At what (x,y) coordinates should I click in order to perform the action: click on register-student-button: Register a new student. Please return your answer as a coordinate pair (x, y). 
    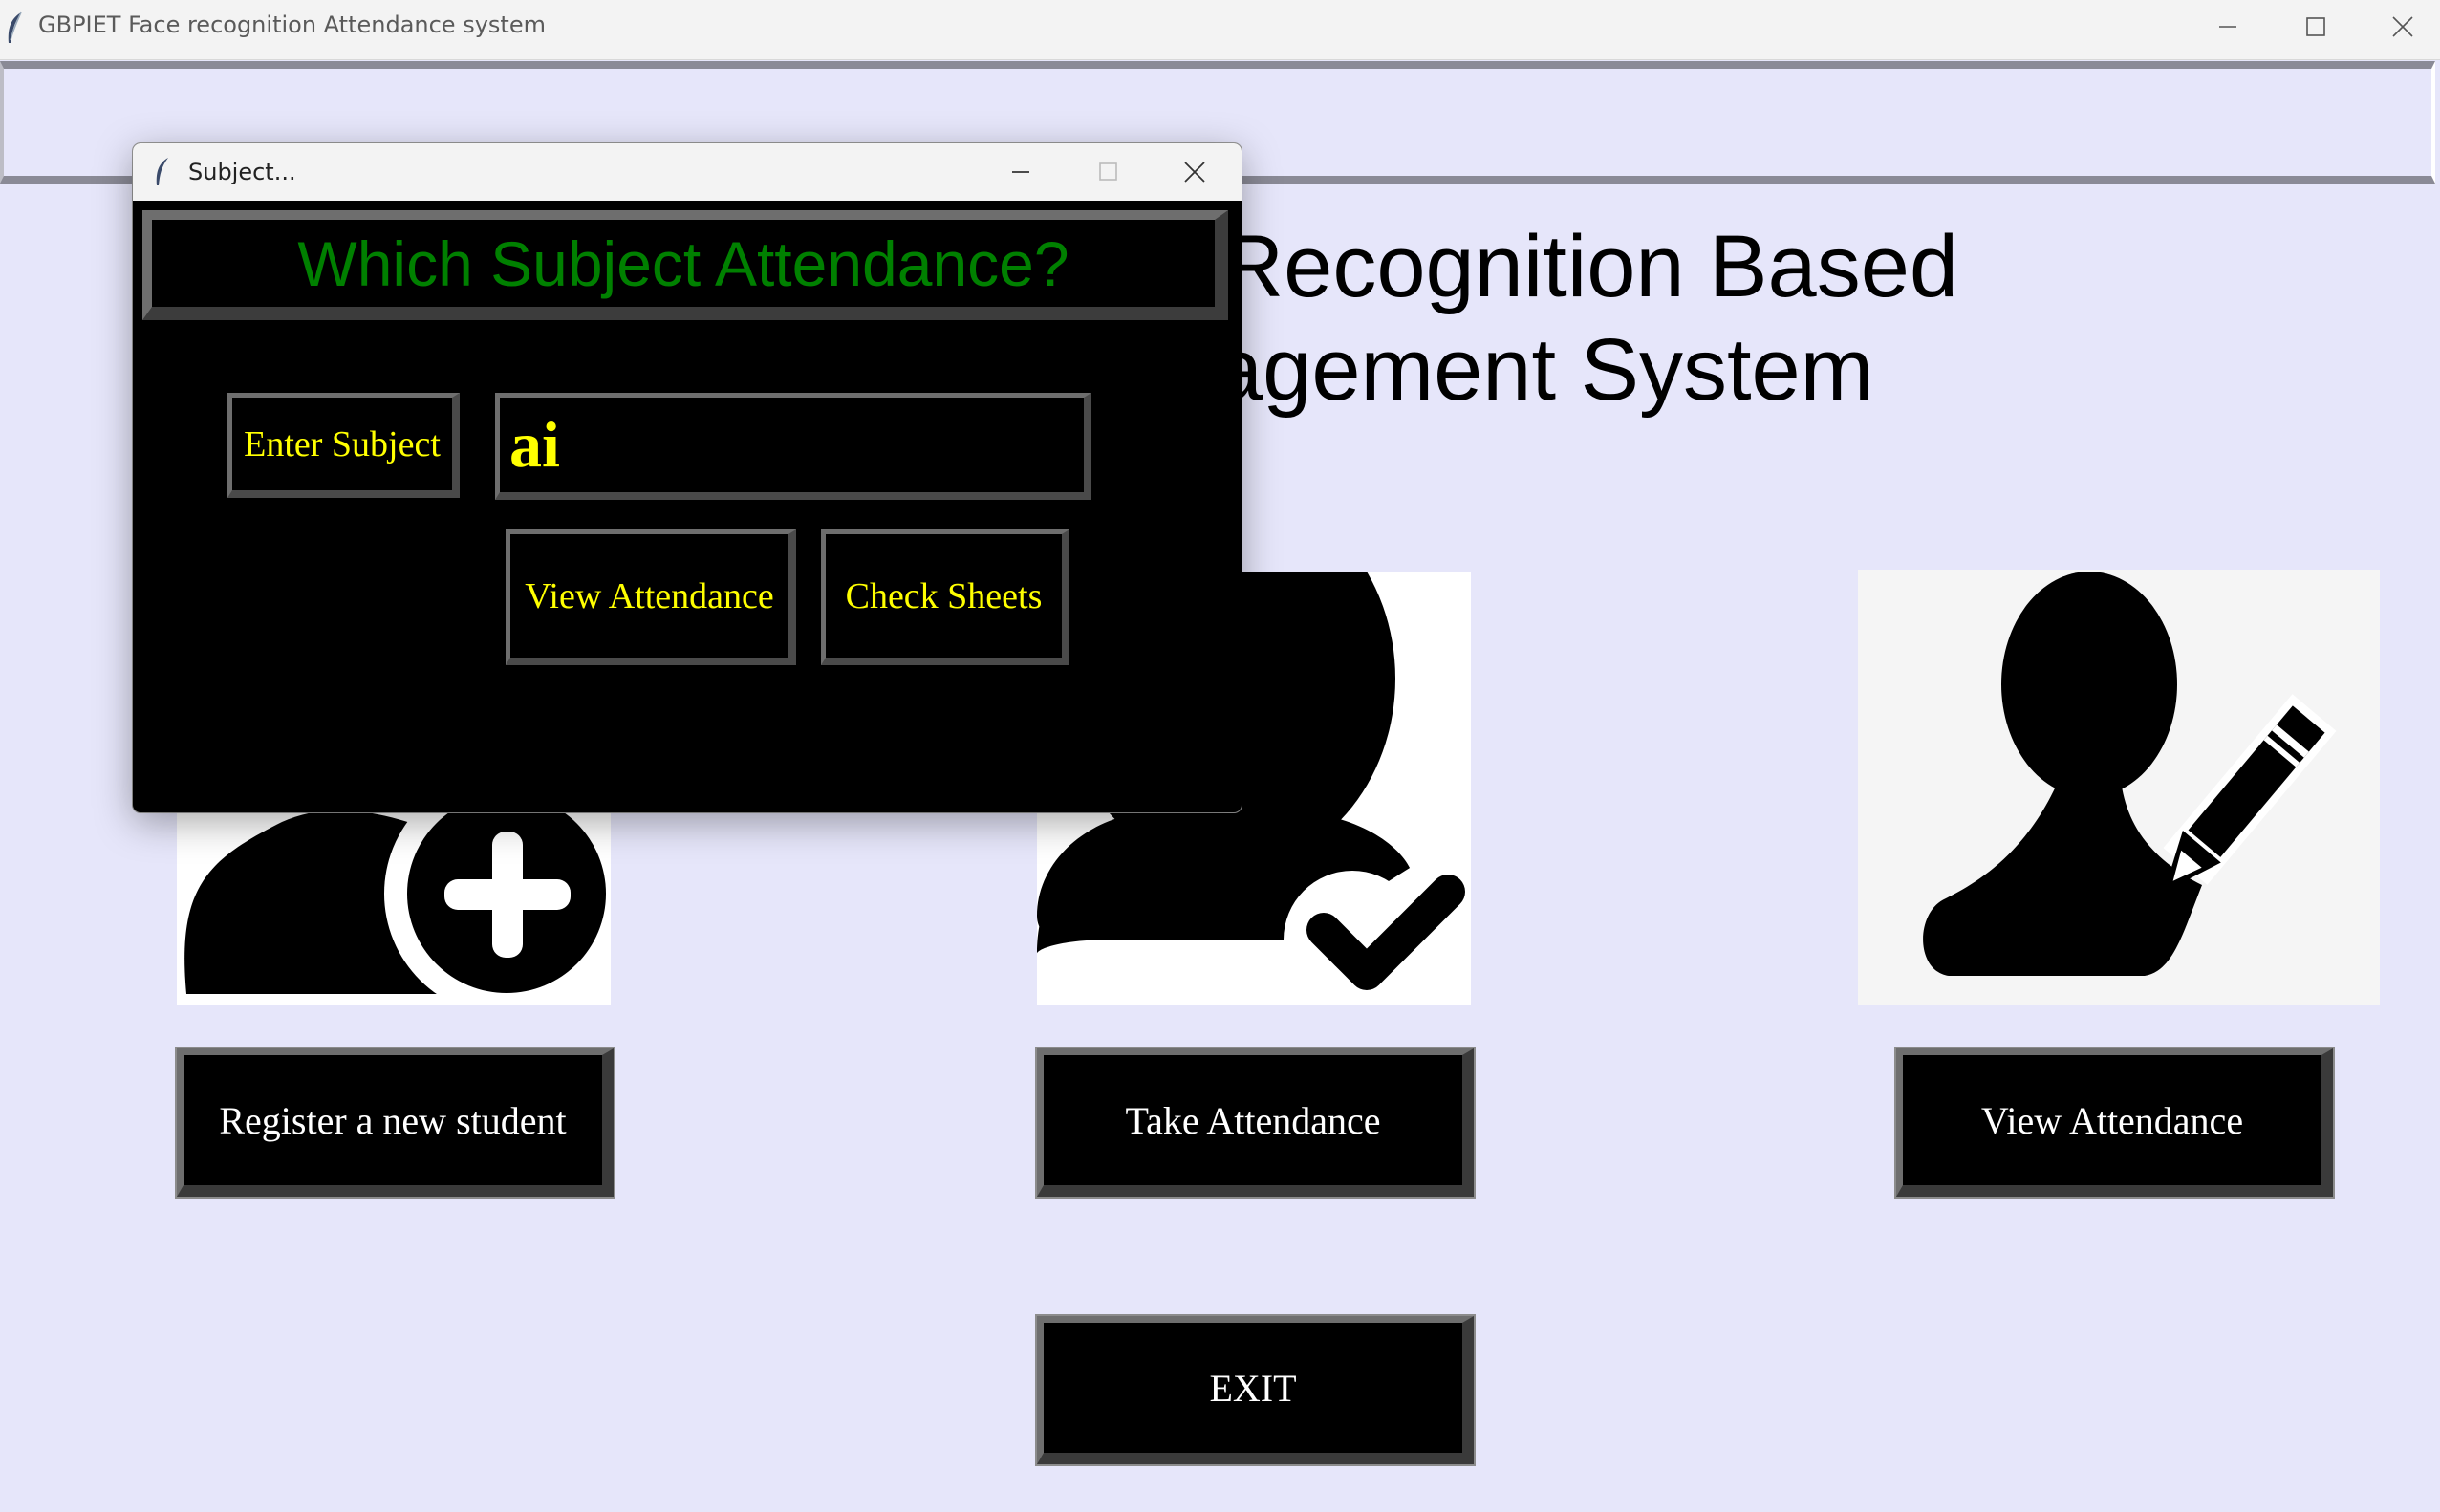
    Looking at the image, I should click on (395, 1123).